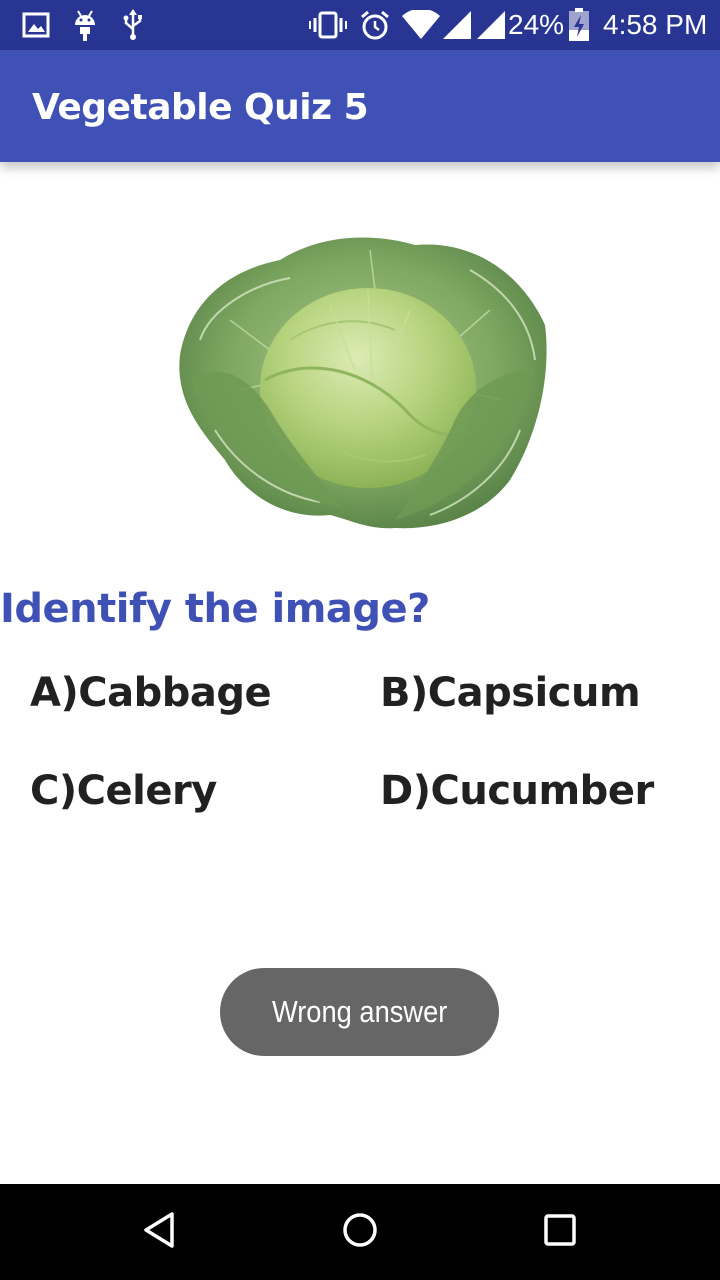 This screenshot has width=720, height=1280. I want to click on nav-bar, so click(360, 1232).